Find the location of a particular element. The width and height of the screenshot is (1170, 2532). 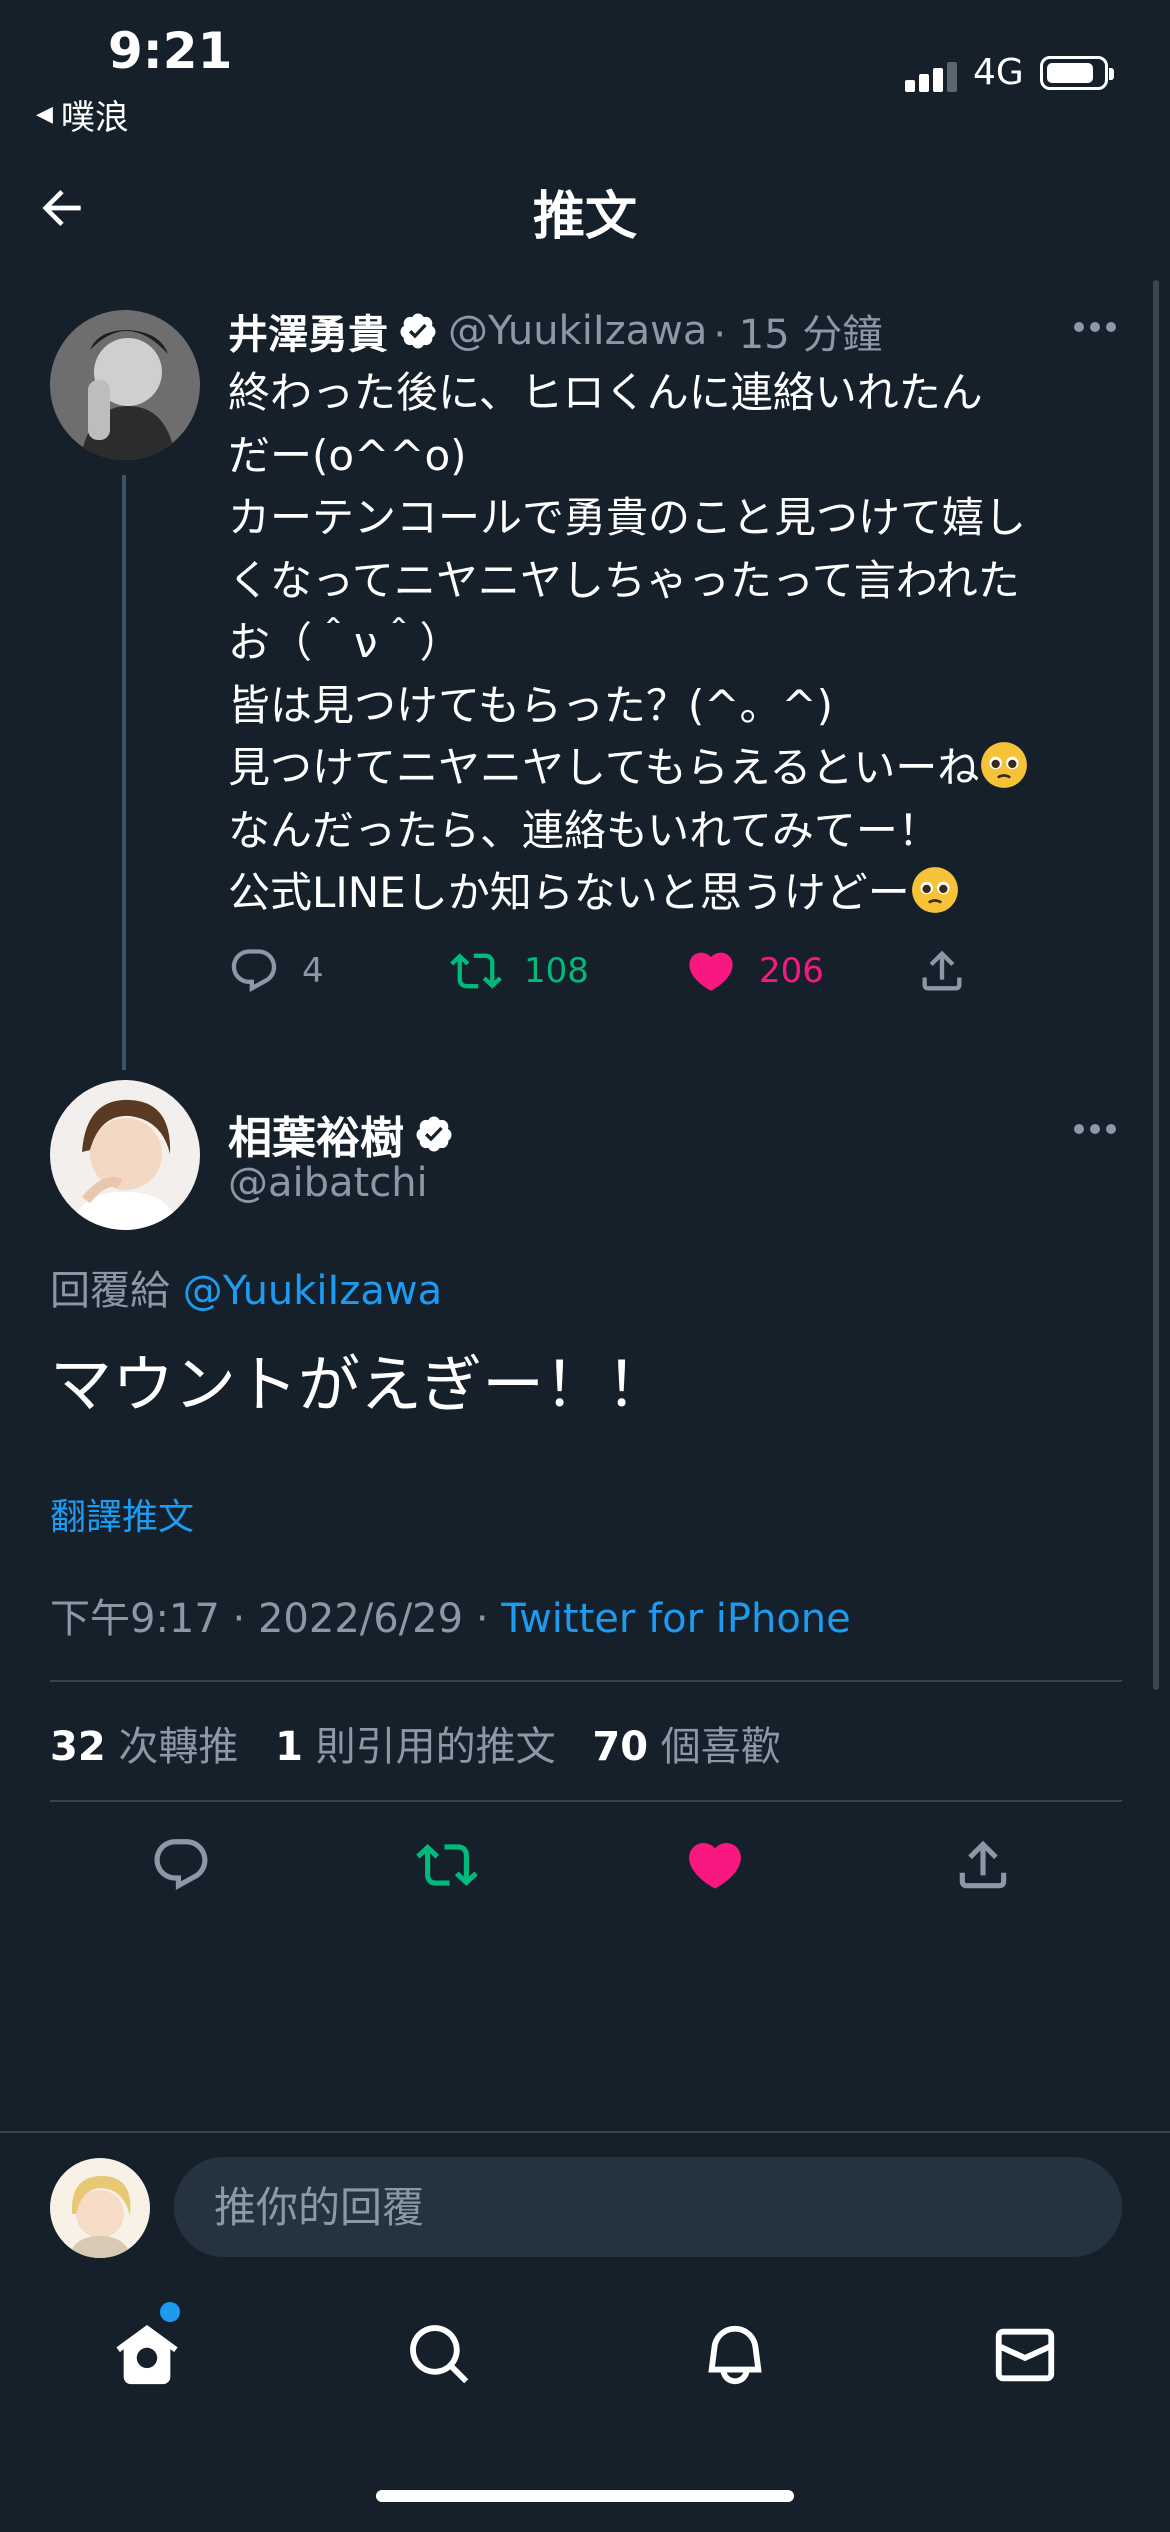

reply-count: 4 is located at coordinates (313, 971).